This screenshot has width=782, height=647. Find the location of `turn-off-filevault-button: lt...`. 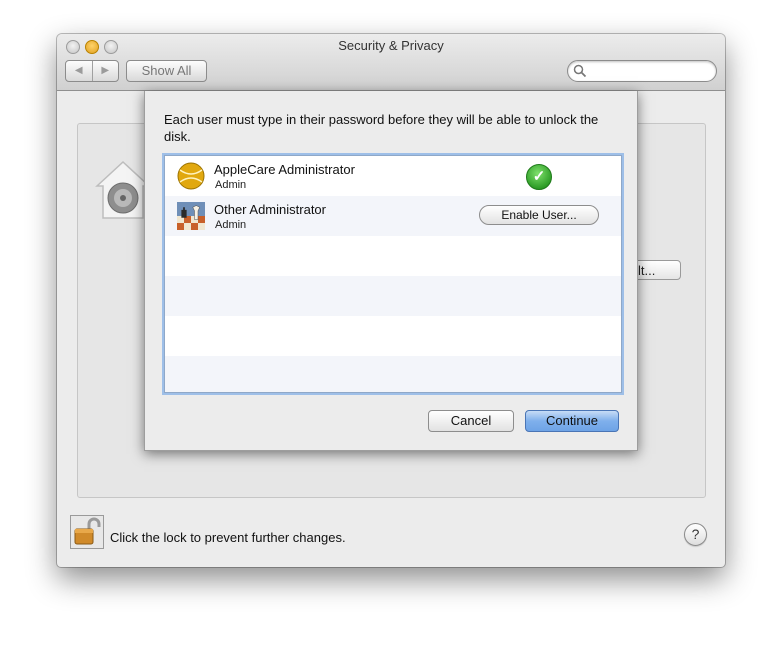

turn-off-filevault-button: lt... is located at coordinates (656, 270).